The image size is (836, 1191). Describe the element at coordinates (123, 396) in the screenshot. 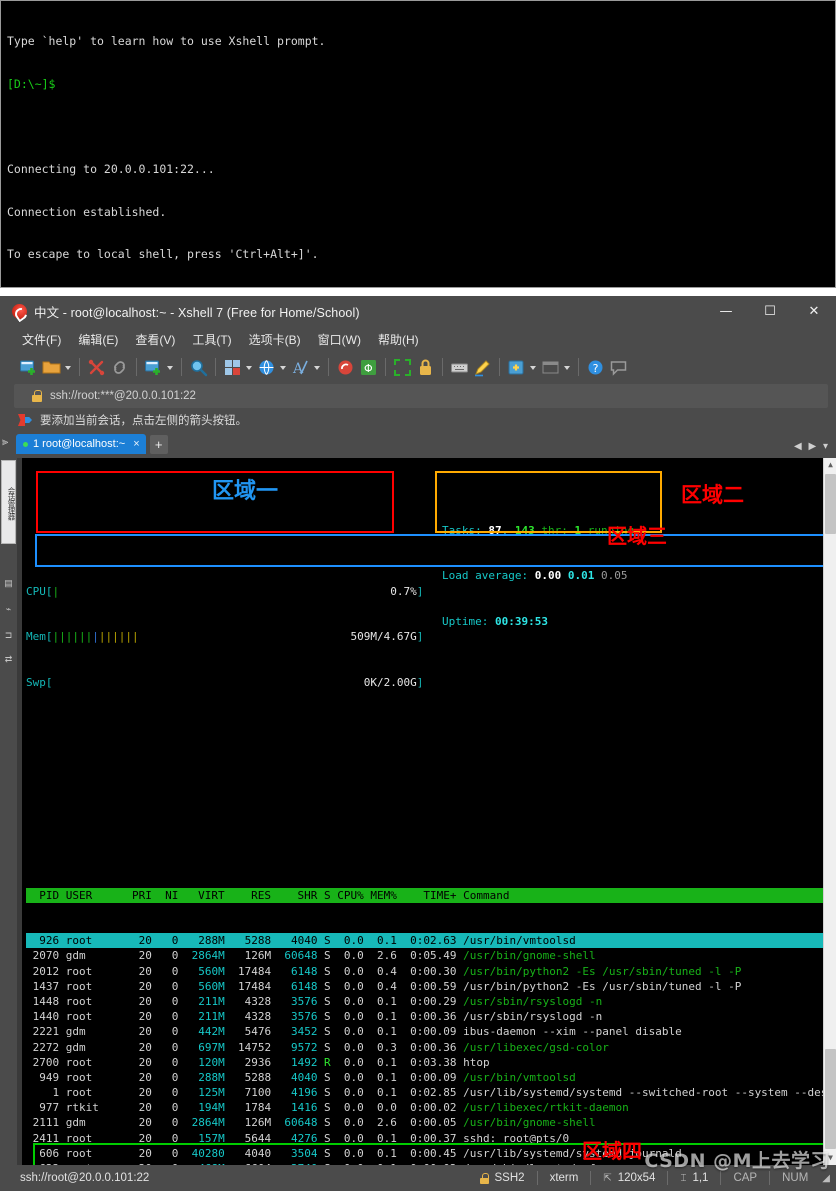

I see `address-bar-value: ssh://root:***@20.0.0.101:22` at that location.